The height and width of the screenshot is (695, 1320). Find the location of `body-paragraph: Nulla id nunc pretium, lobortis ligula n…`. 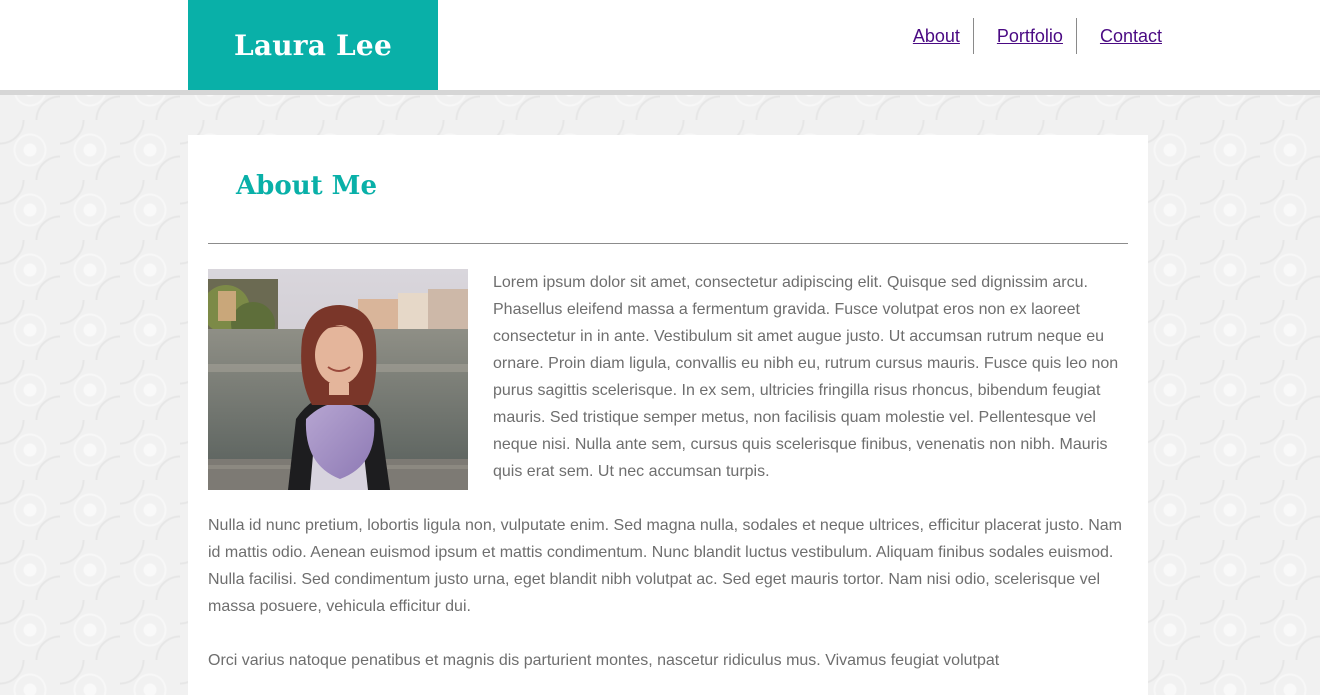

body-paragraph: Nulla id nunc pretium, lobortis ligula n… is located at coordinates (665, 566).